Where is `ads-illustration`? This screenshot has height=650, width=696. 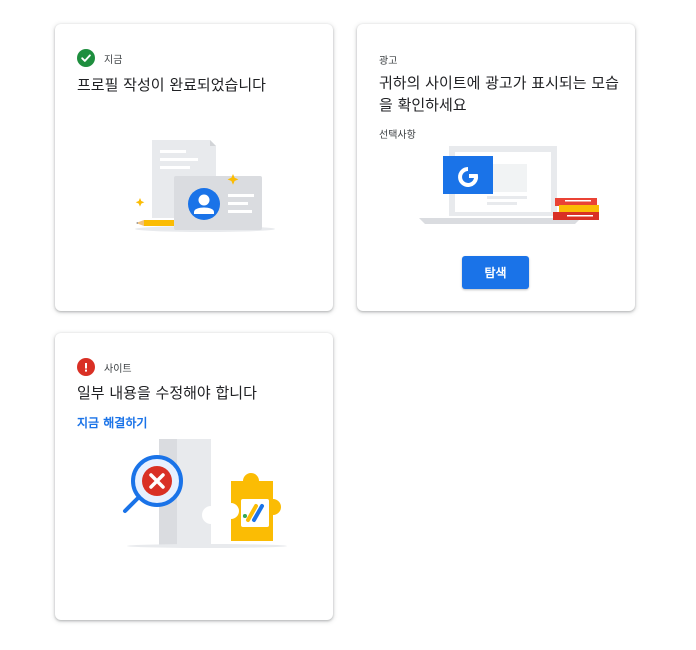 ads-illustration is located at coordinates (509, 185).